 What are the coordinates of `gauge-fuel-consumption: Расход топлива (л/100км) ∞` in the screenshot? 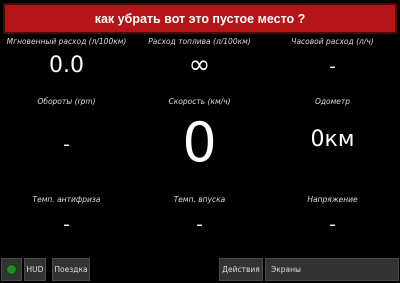 It's located at (199, 57).